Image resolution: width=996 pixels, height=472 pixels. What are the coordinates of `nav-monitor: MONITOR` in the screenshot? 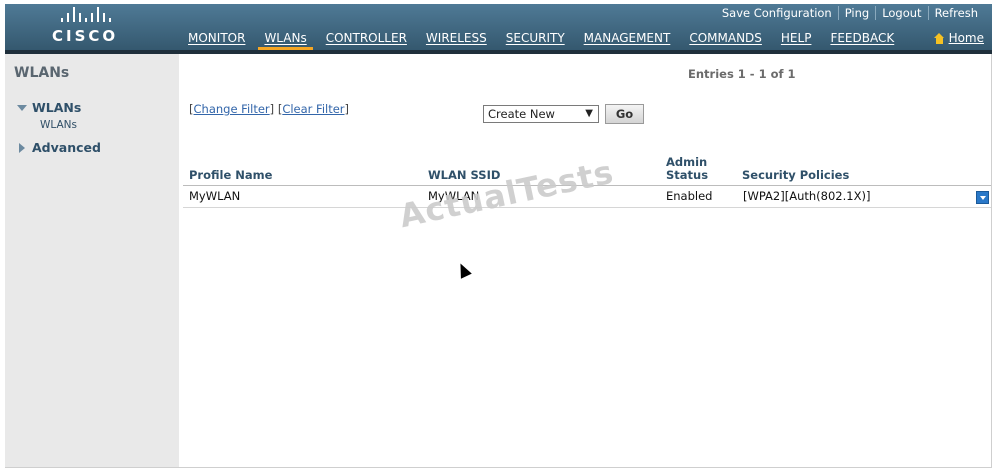 It's located at (216, 40).